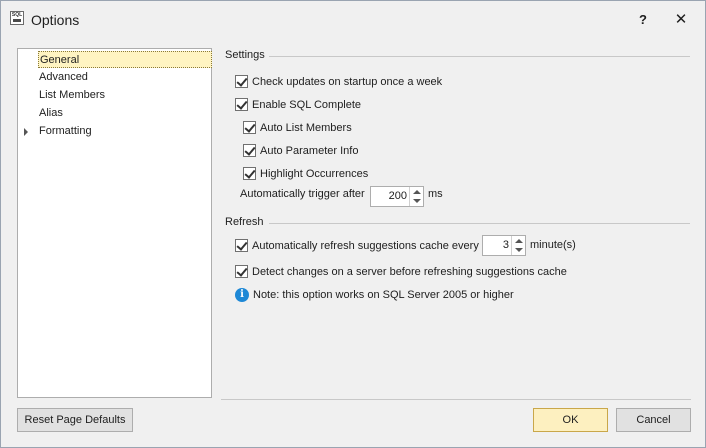  I want to click on reset-page-defaults-button: Reset Page Defaults, so click(75, 420).